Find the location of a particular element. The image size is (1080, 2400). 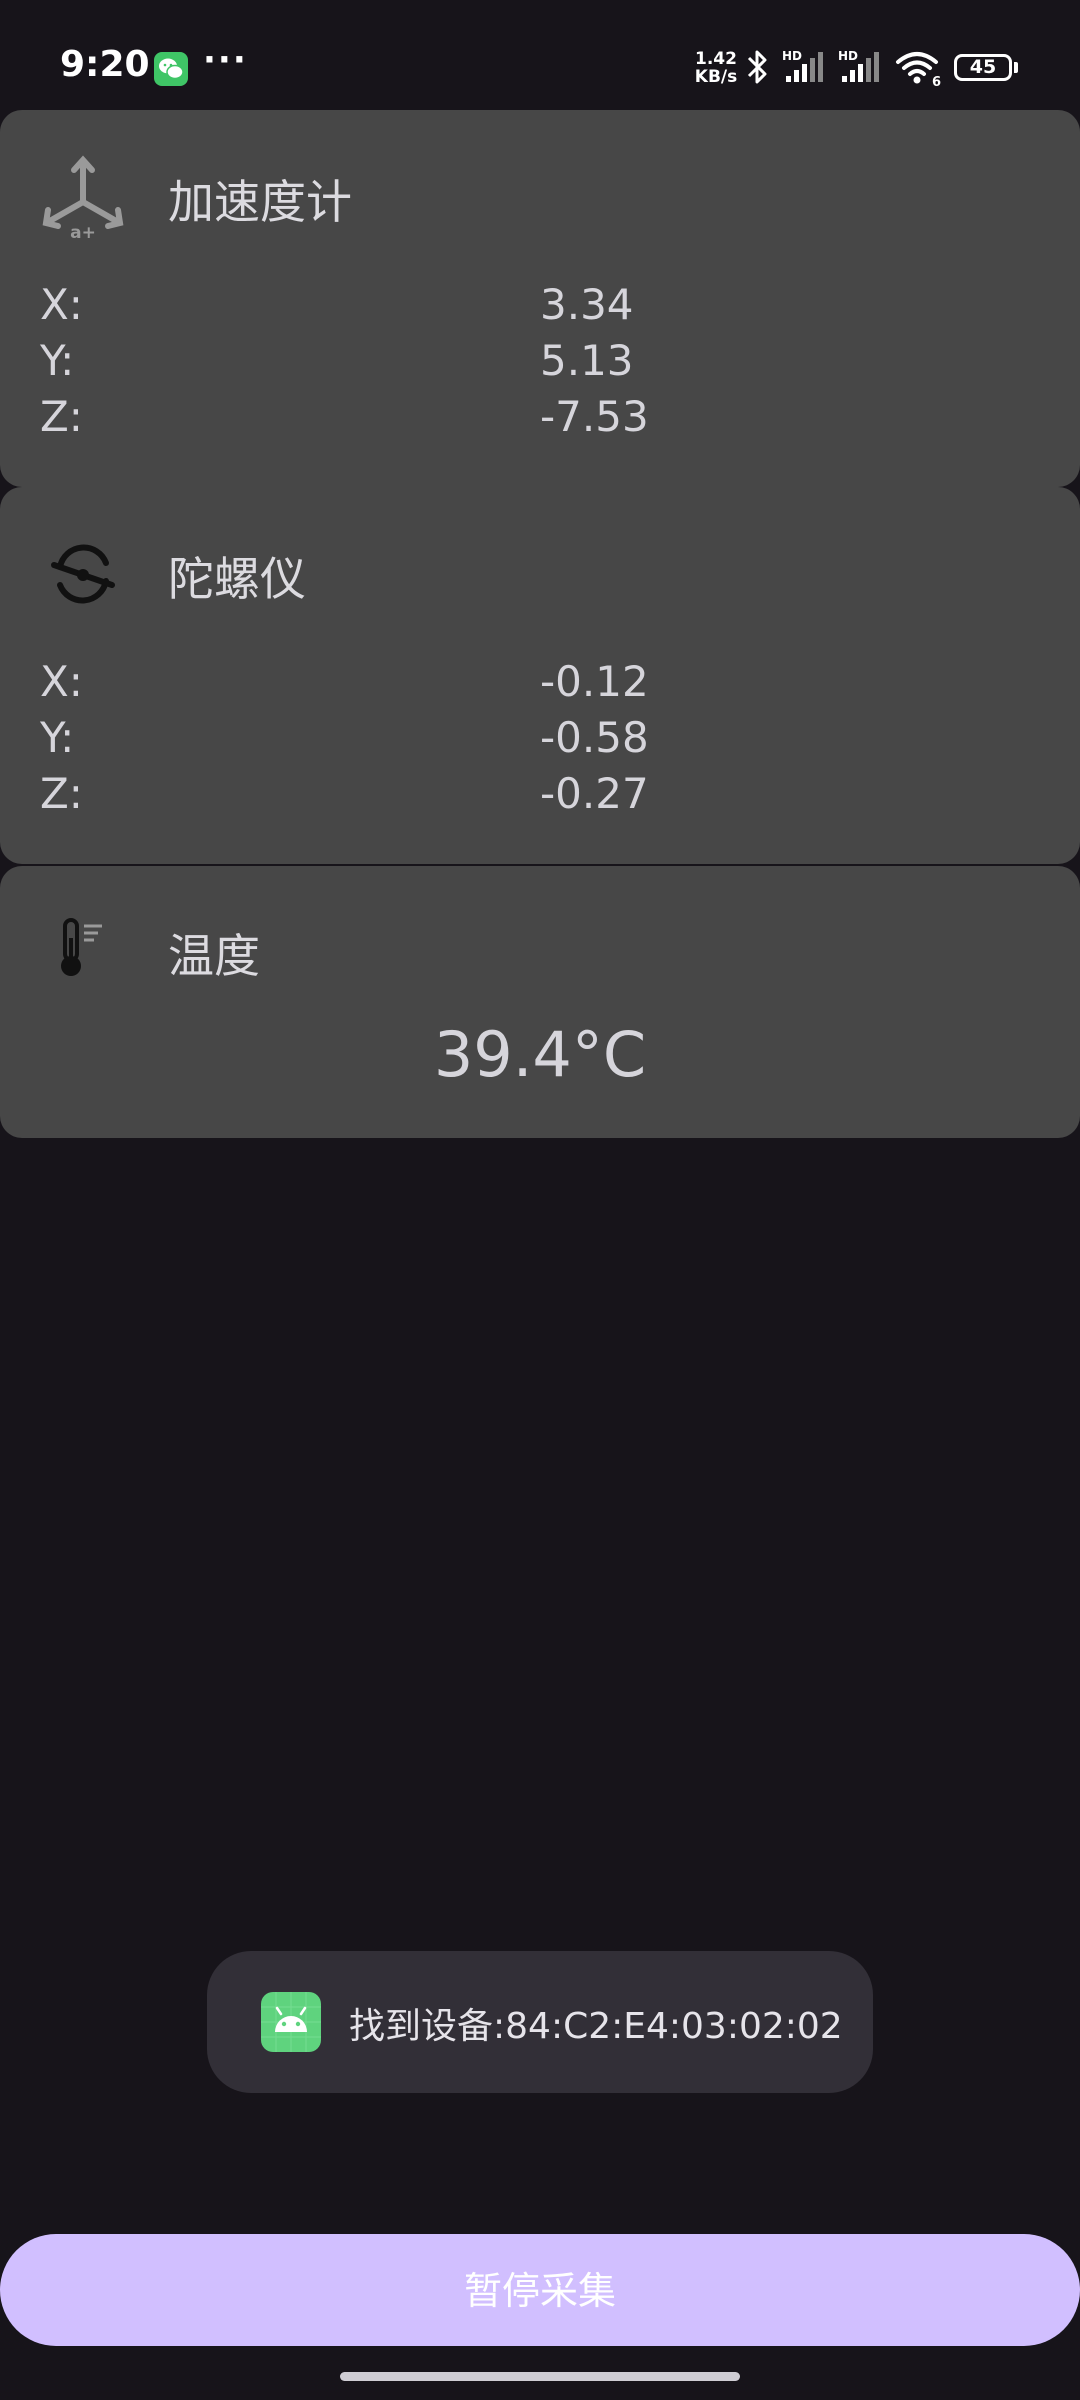

accel-y-label: Y: is located at coordinates (57, 360).